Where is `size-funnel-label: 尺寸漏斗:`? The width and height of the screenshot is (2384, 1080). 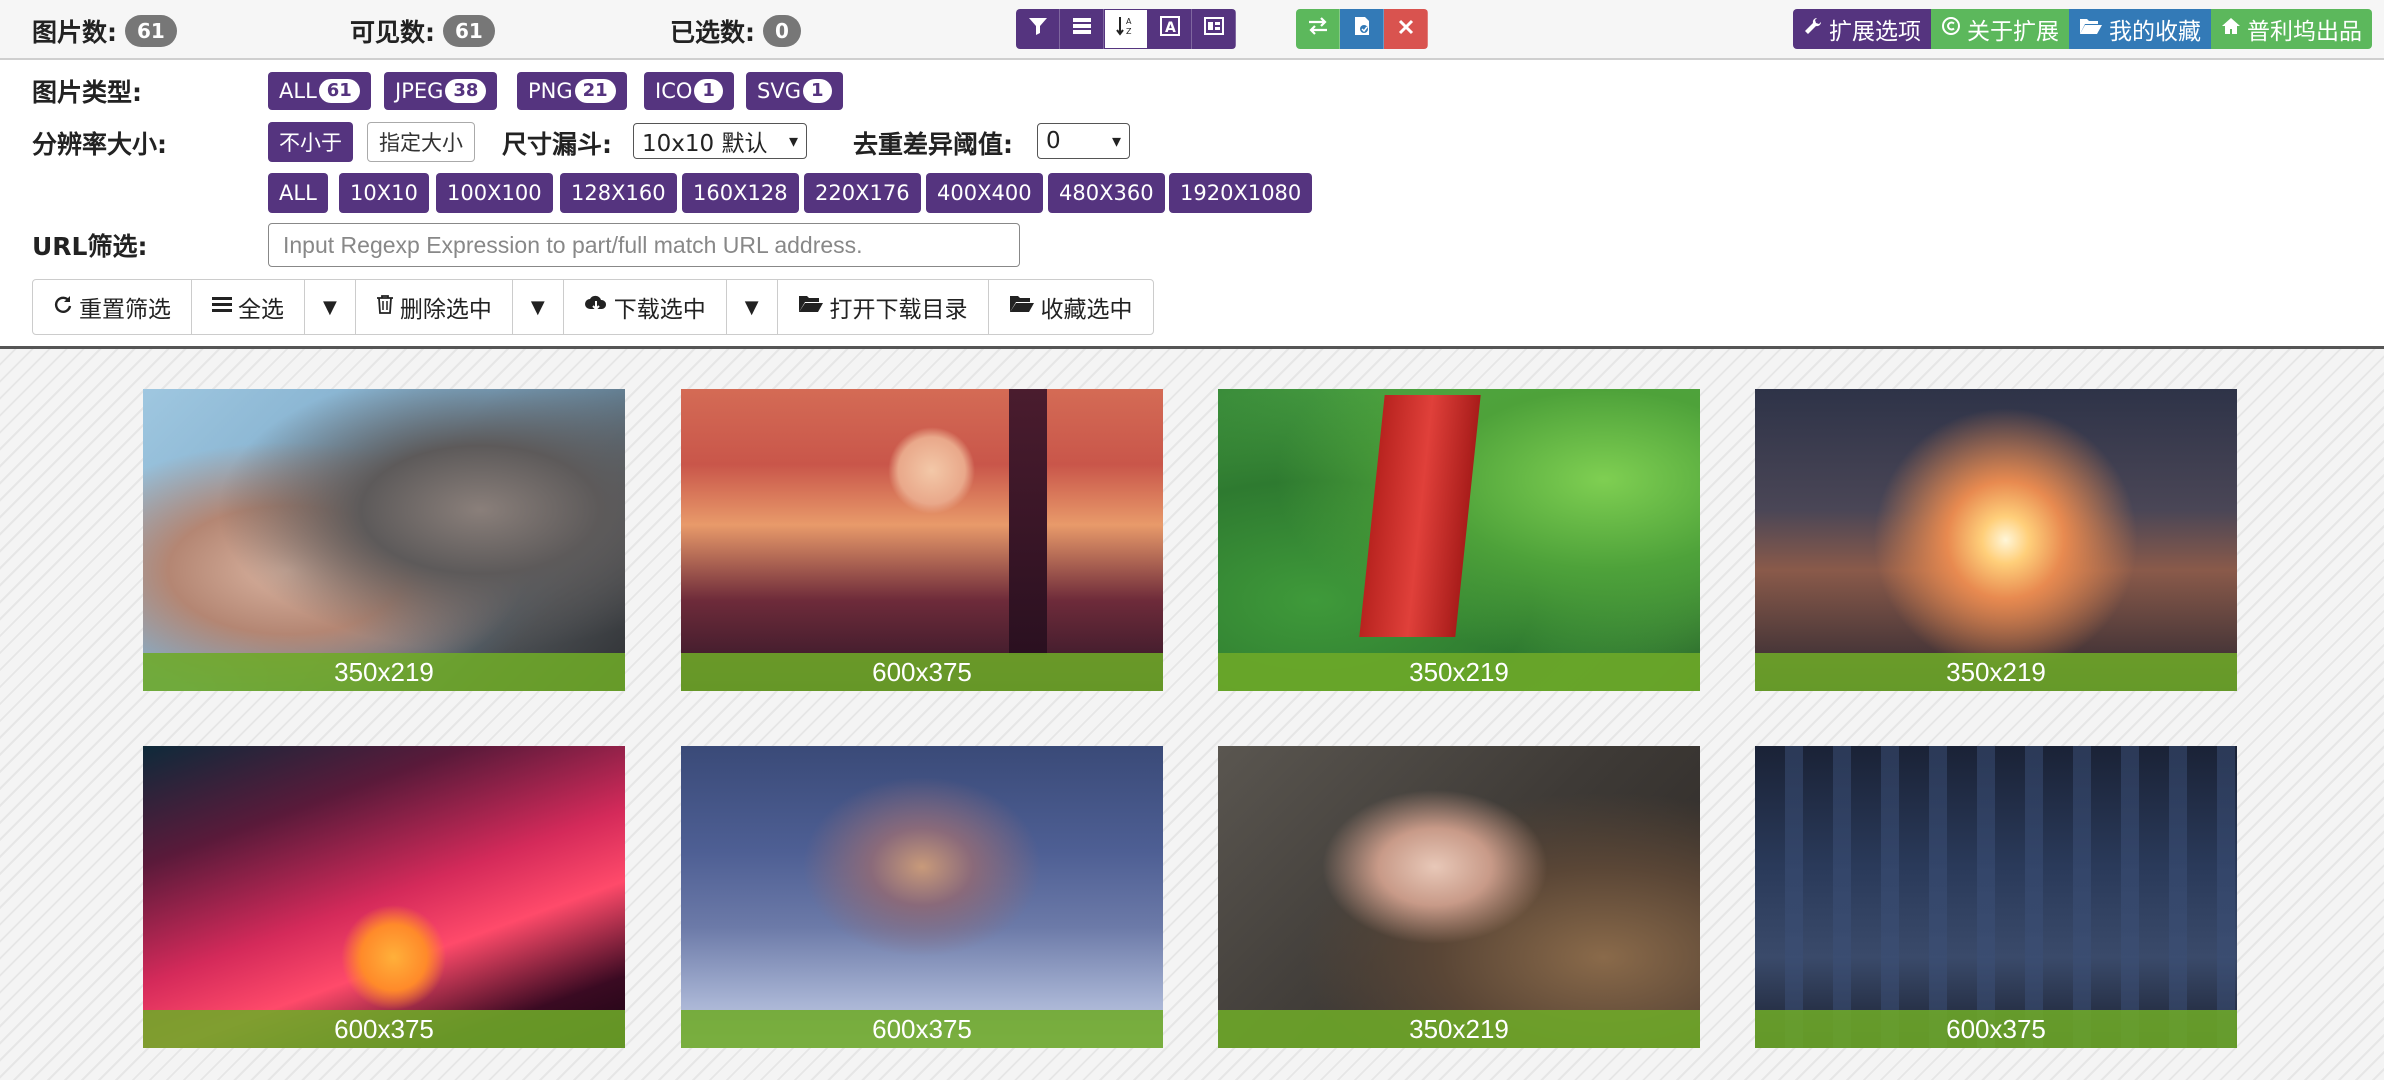
size-funnel-label: 尺寸漏斗: is located at coordinates (557, 144).